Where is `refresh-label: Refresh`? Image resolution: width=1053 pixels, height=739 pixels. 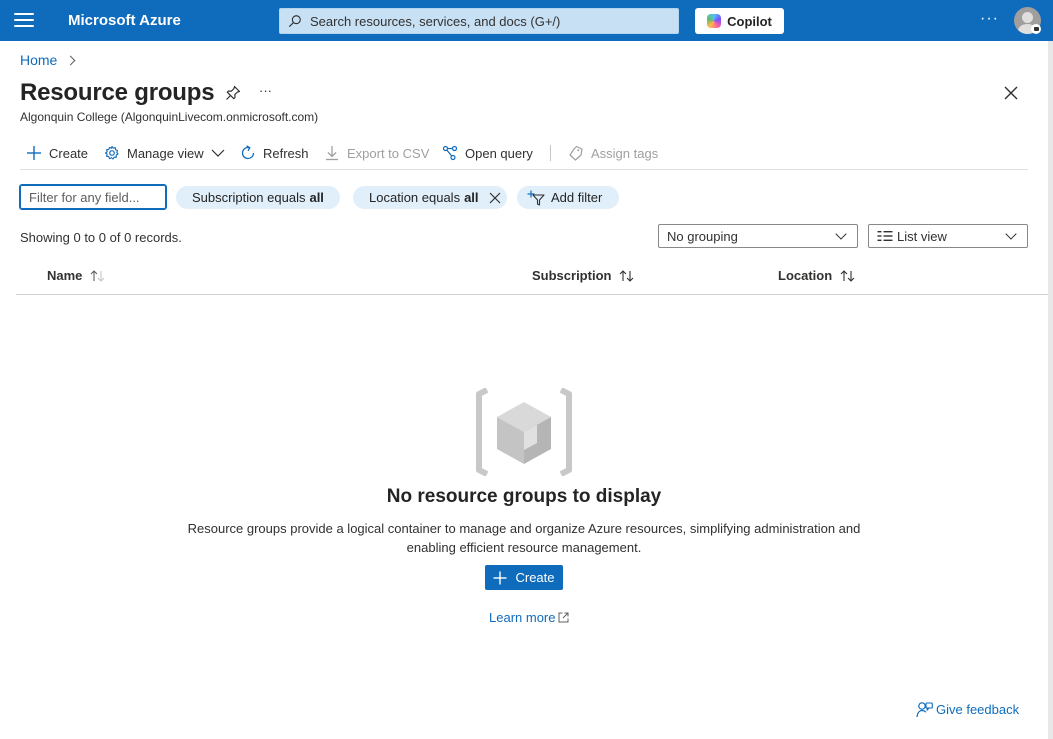 refresh-label: Refresh is located at coordinates (286, 153).